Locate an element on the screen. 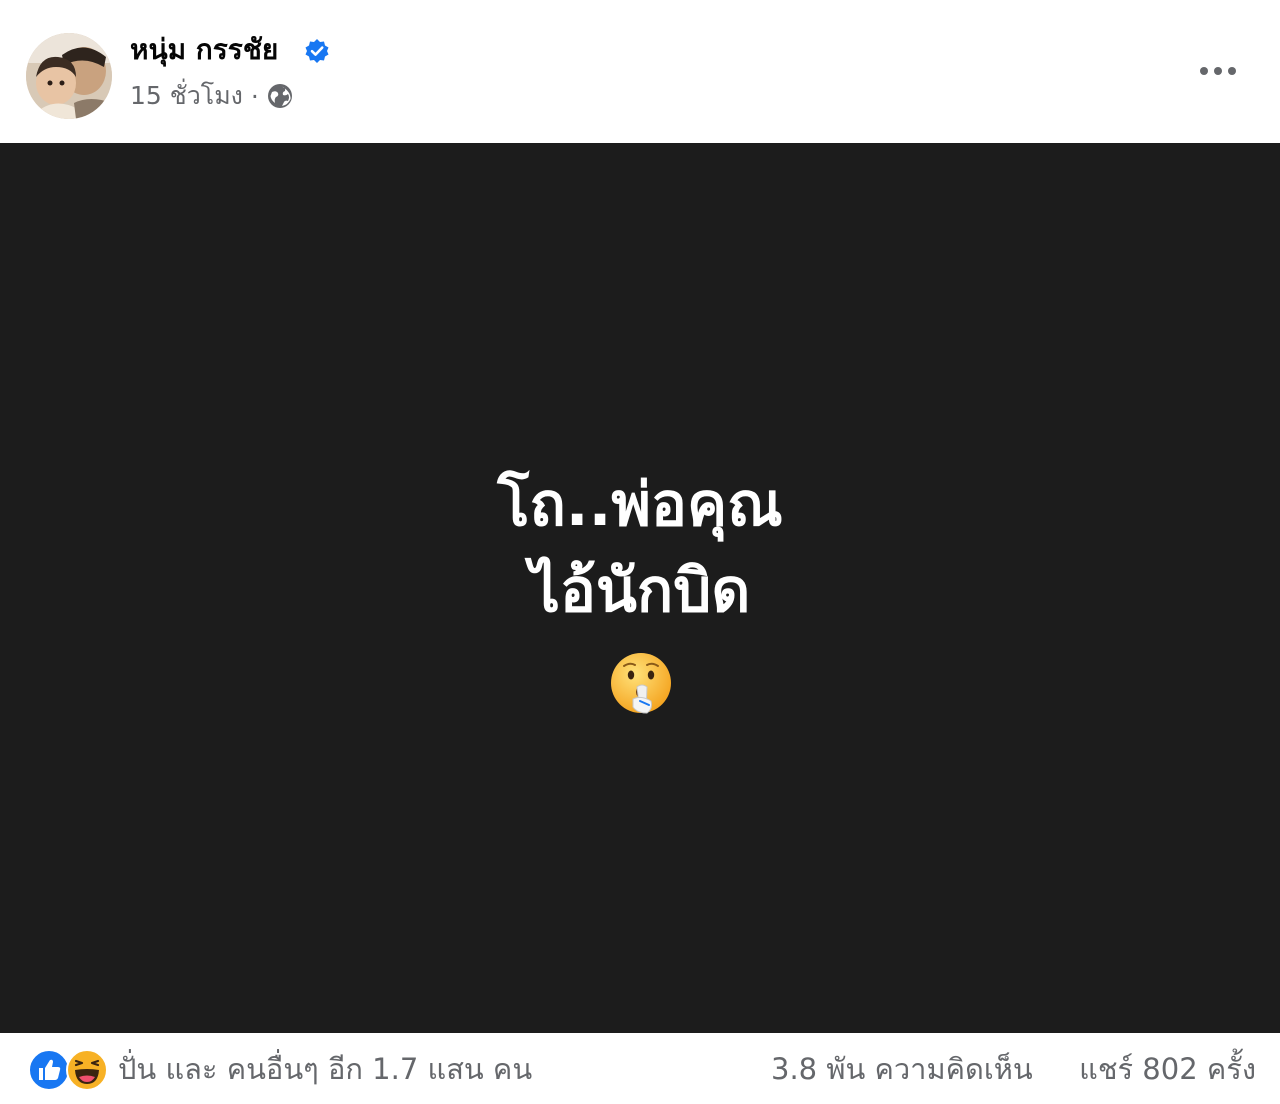 The height and width of the screenshot is (1104, 1280). more-options-button is located at coordinates (1218, 70).